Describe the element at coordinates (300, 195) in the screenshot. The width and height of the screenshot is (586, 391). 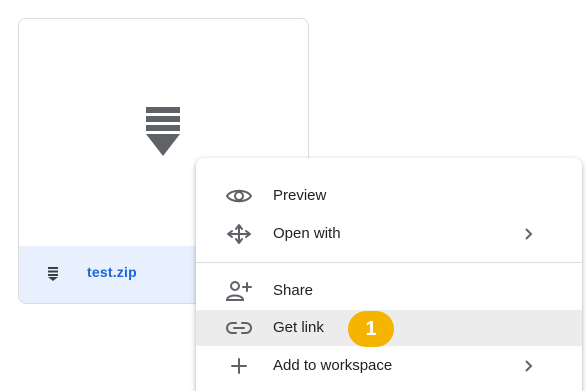
I see `menu-label-preview: Preview` at that location.